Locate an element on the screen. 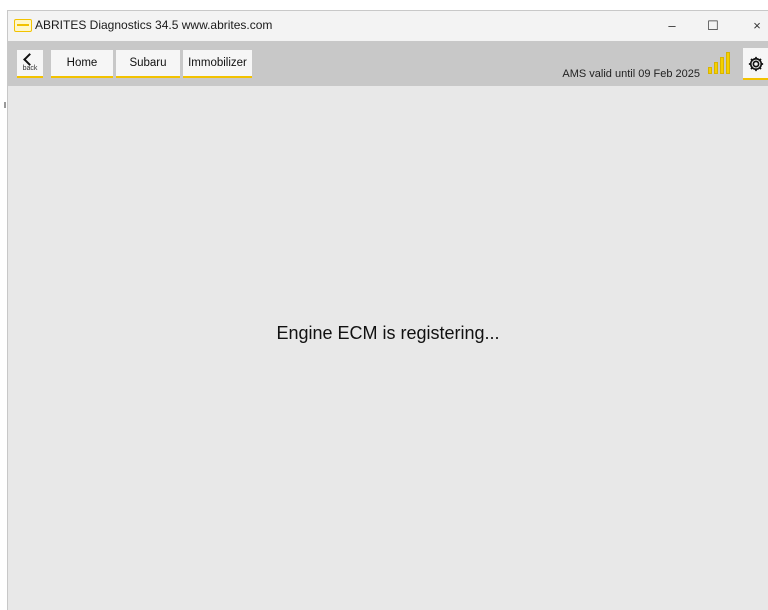 Image resolution: width=768 pixels, height=610 pixels. close-button: × is located at coordinates (753, 26).